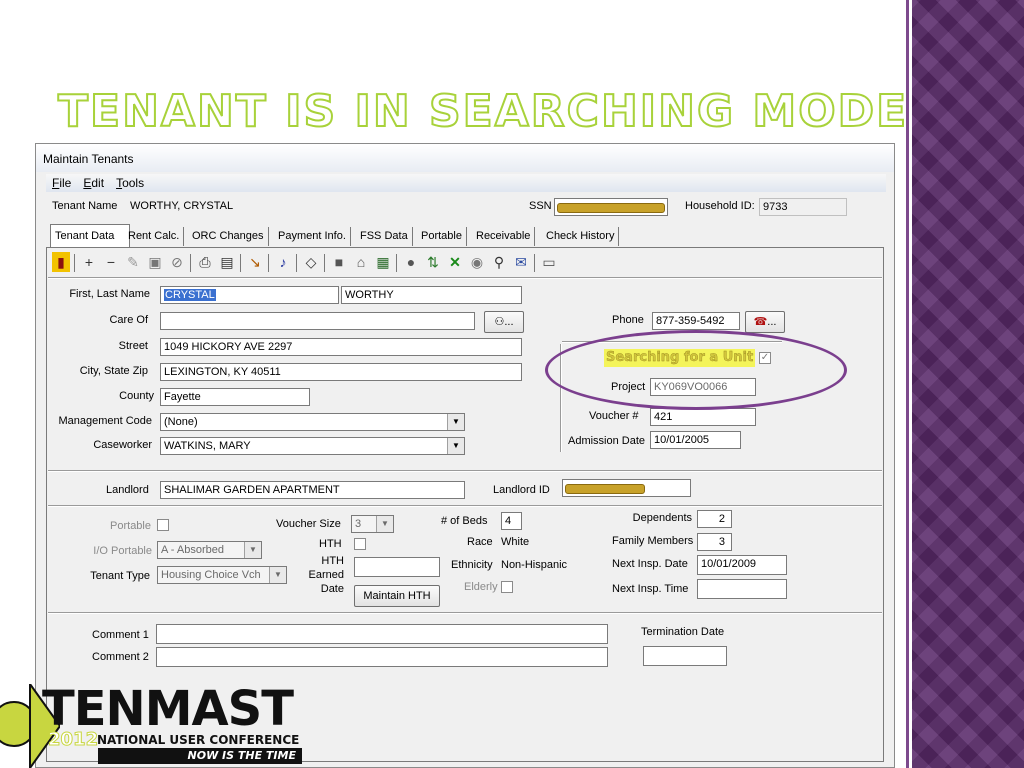 The height and width of the screenshot is (768, 1024). What do you see at coordinates (605, 489) in the screenshot?
I see `landlord-id-redaction` at bounding box center [605, 489].